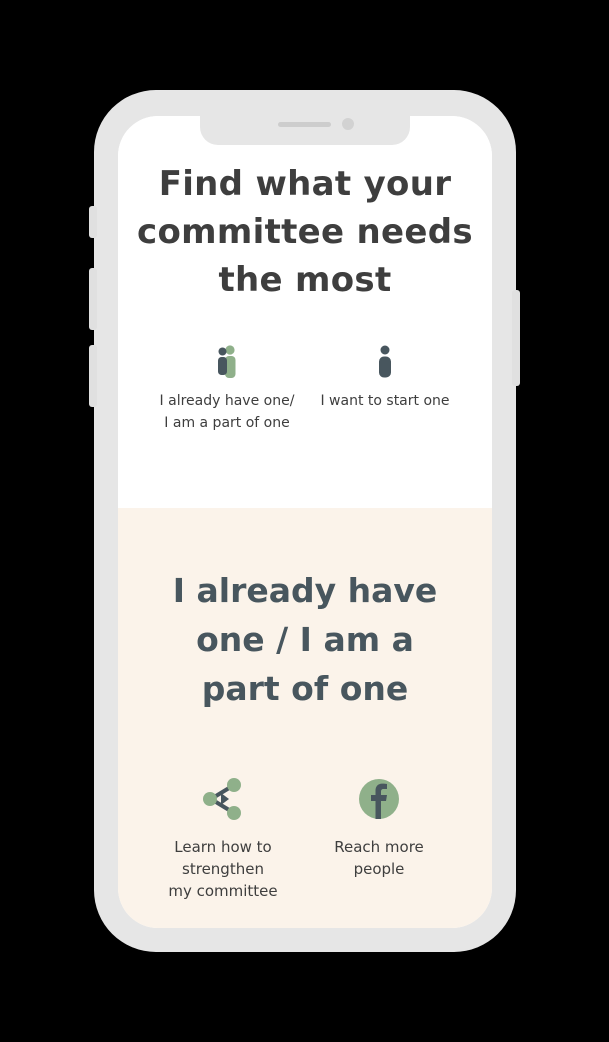 The width and height of the screenshot is (609, 1042). What do you see at coordinates (379, 858) in the screenshot?
I see `feature-label: Reach more people` at bounding box center [379, 858].